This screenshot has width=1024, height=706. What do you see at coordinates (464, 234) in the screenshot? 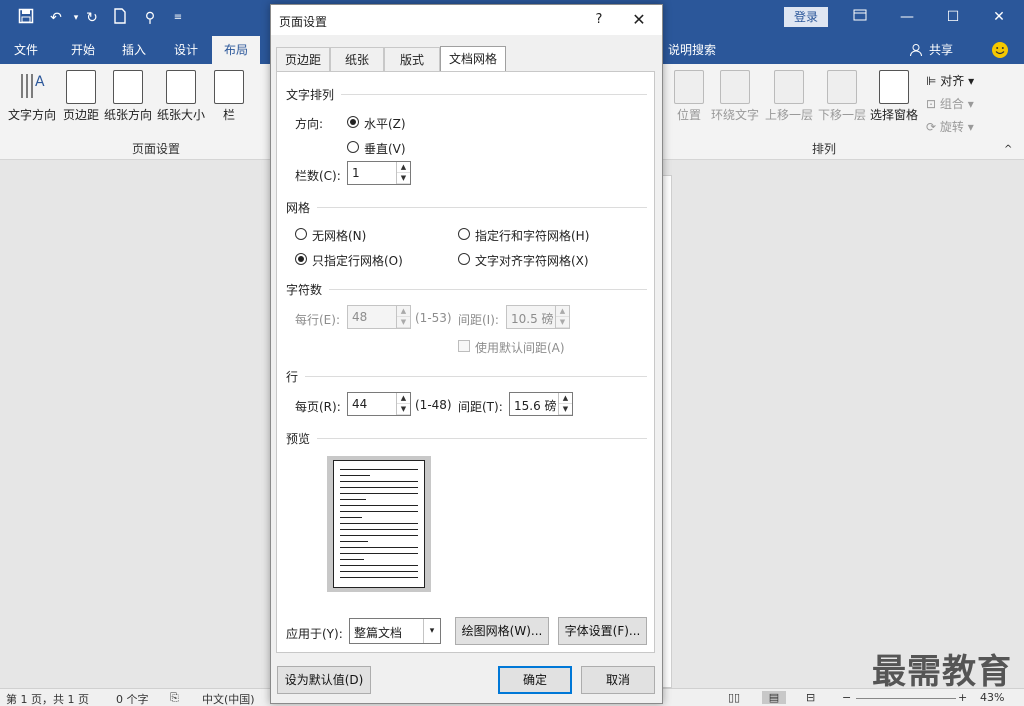
I see `radio-line-and-char-grid` at bounding box center [464, 234].